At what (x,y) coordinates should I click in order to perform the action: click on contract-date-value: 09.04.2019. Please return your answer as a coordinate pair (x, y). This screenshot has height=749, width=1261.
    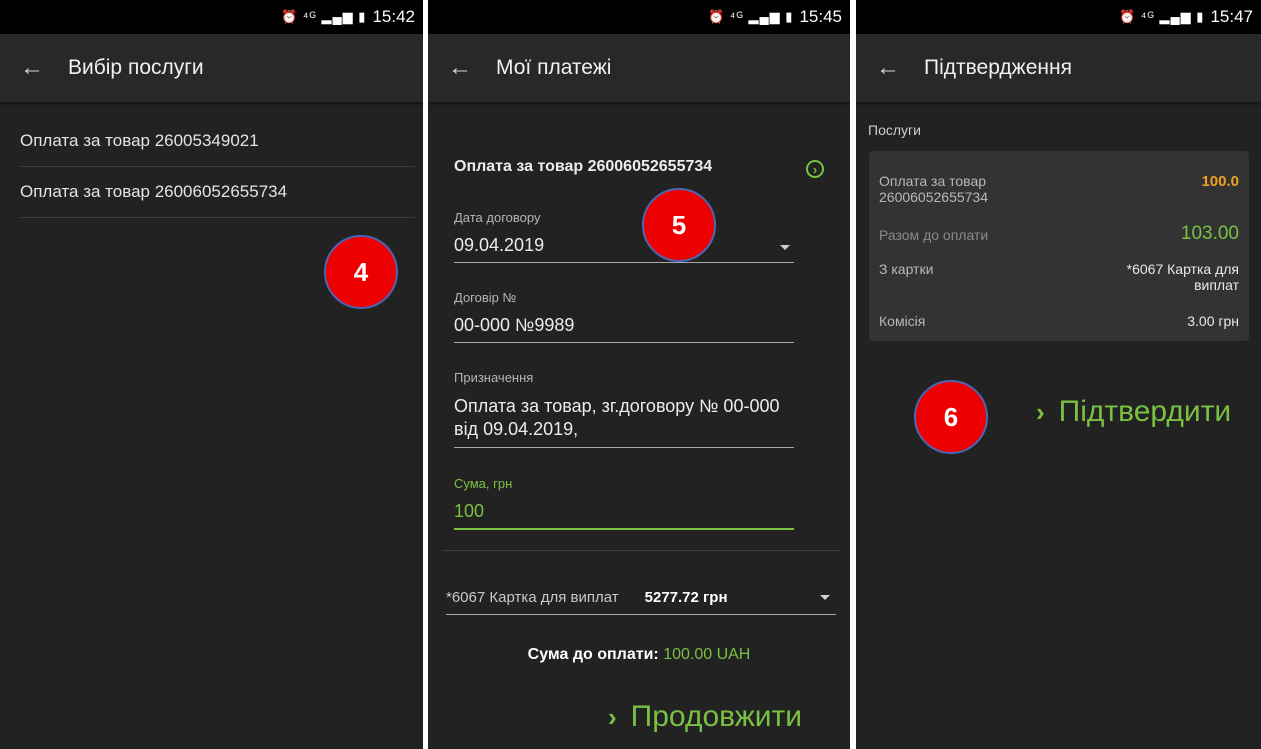
    Looking at the image, I should click on (499, 245).